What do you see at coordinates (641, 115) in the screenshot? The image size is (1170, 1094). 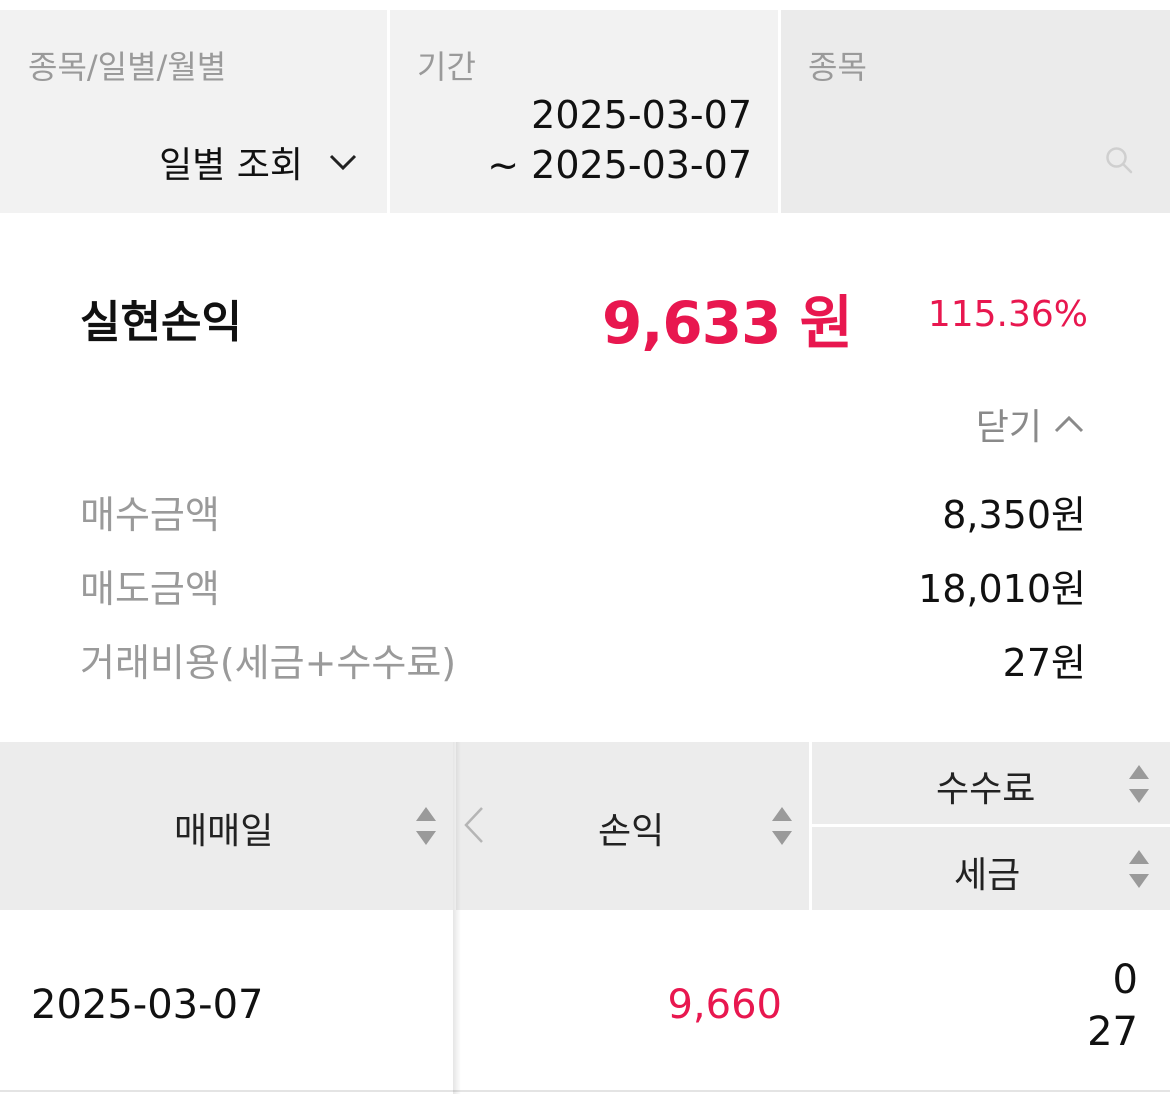 I see `date-range-start: 2025-03-07` at bounding box center [641, 115].